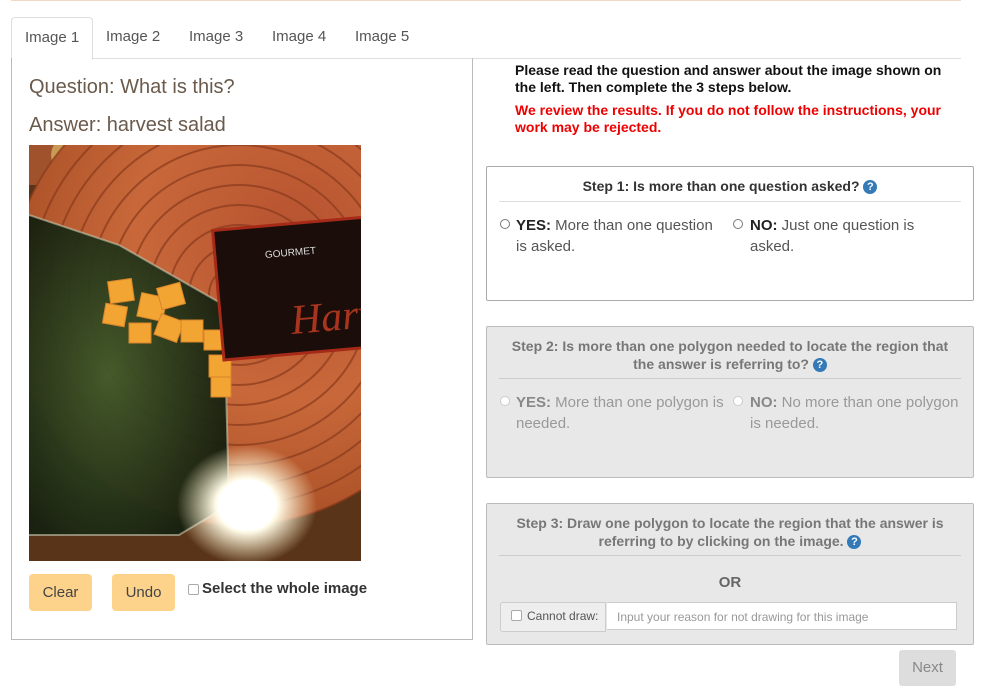  What do you see at coordinates (738, 224) in the screenshot?
I see `step1-no-radio` at bounding box center [738, 224].